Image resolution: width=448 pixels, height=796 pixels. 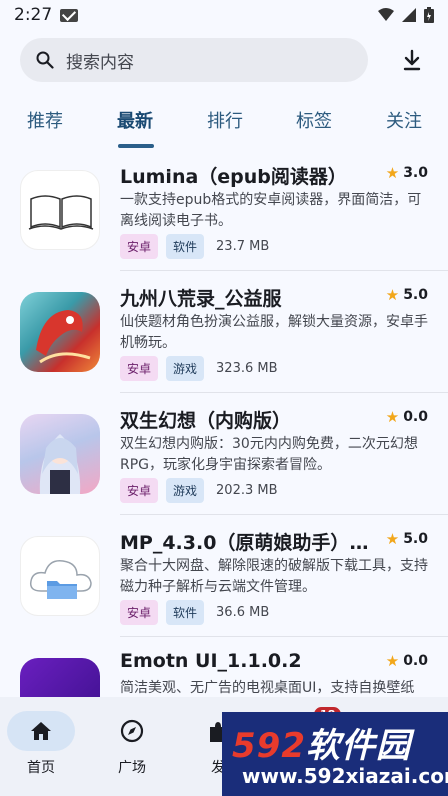 I want to click on status-bar: 2:27, so click(x=224, y=15).